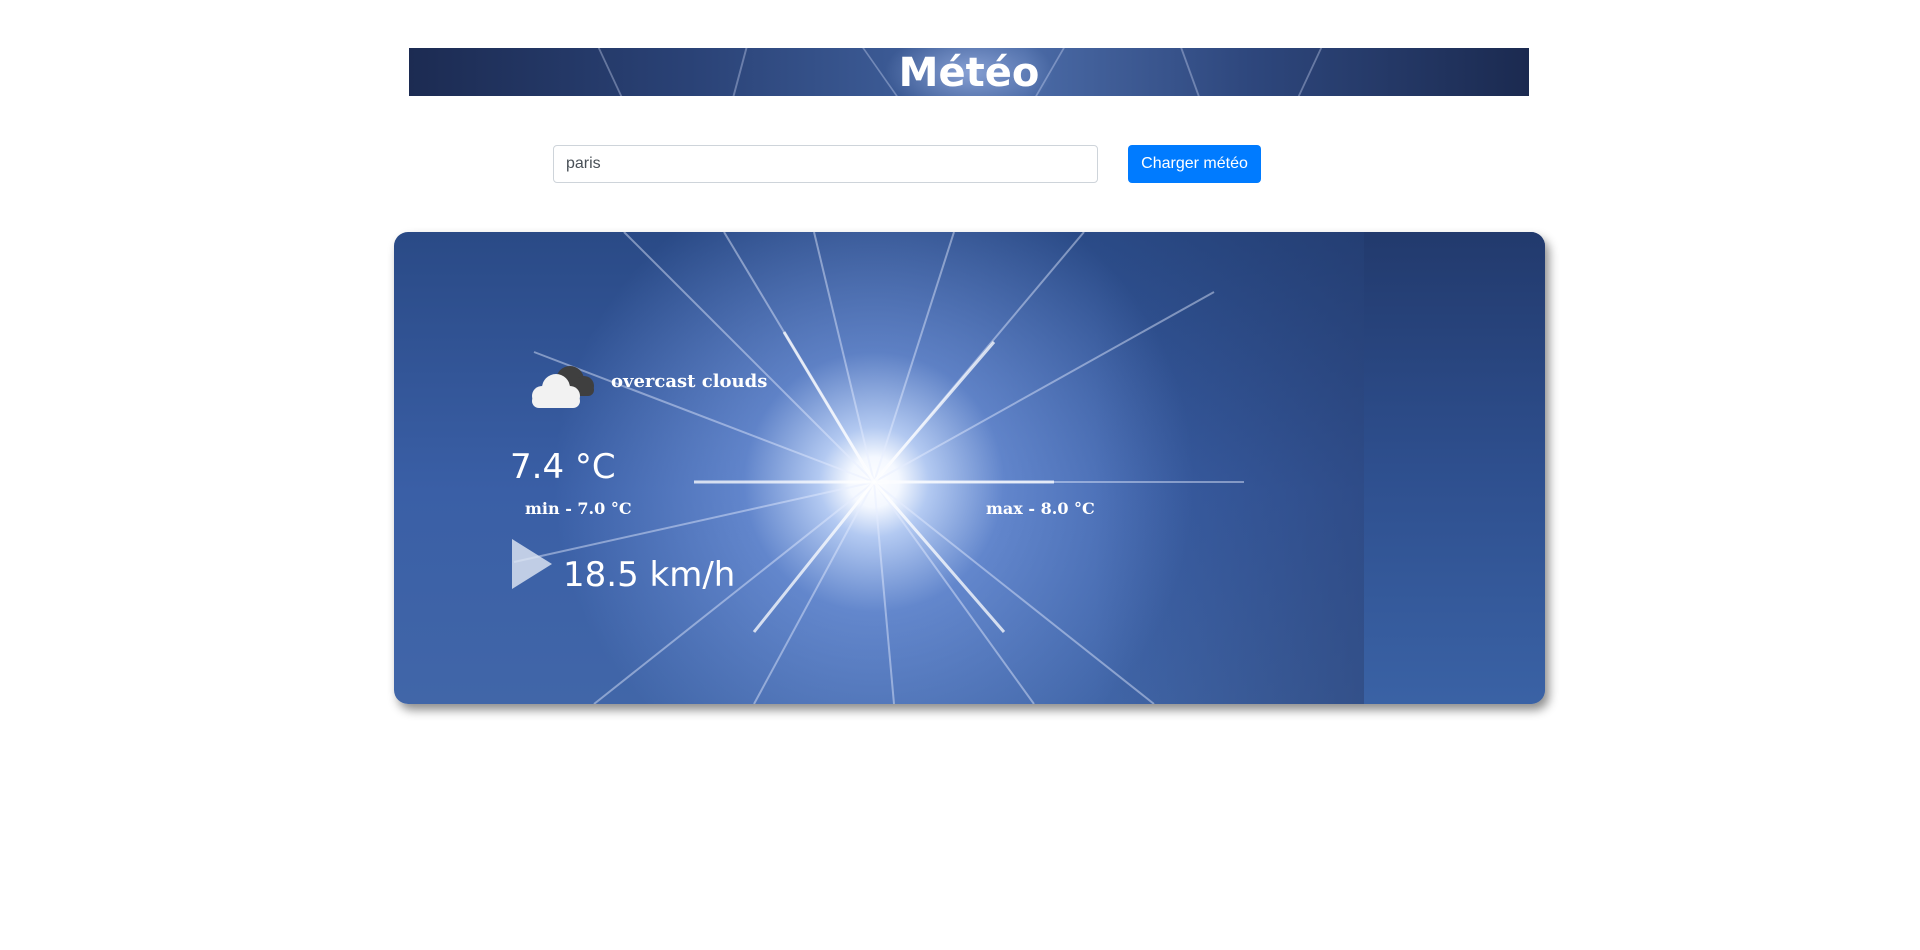 Image resolution: width=1920 pixels, height=950 pixels. I want to click on header-banner: Météo, so click(969, 72).